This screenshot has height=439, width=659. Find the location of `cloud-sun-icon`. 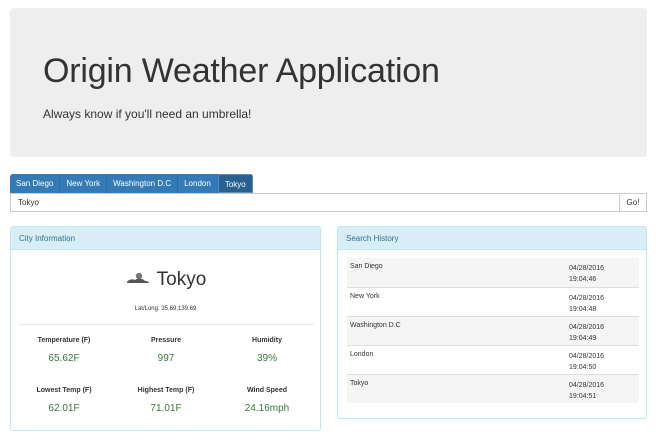

cloud-sun-icon is located at coordinates (138, 280).